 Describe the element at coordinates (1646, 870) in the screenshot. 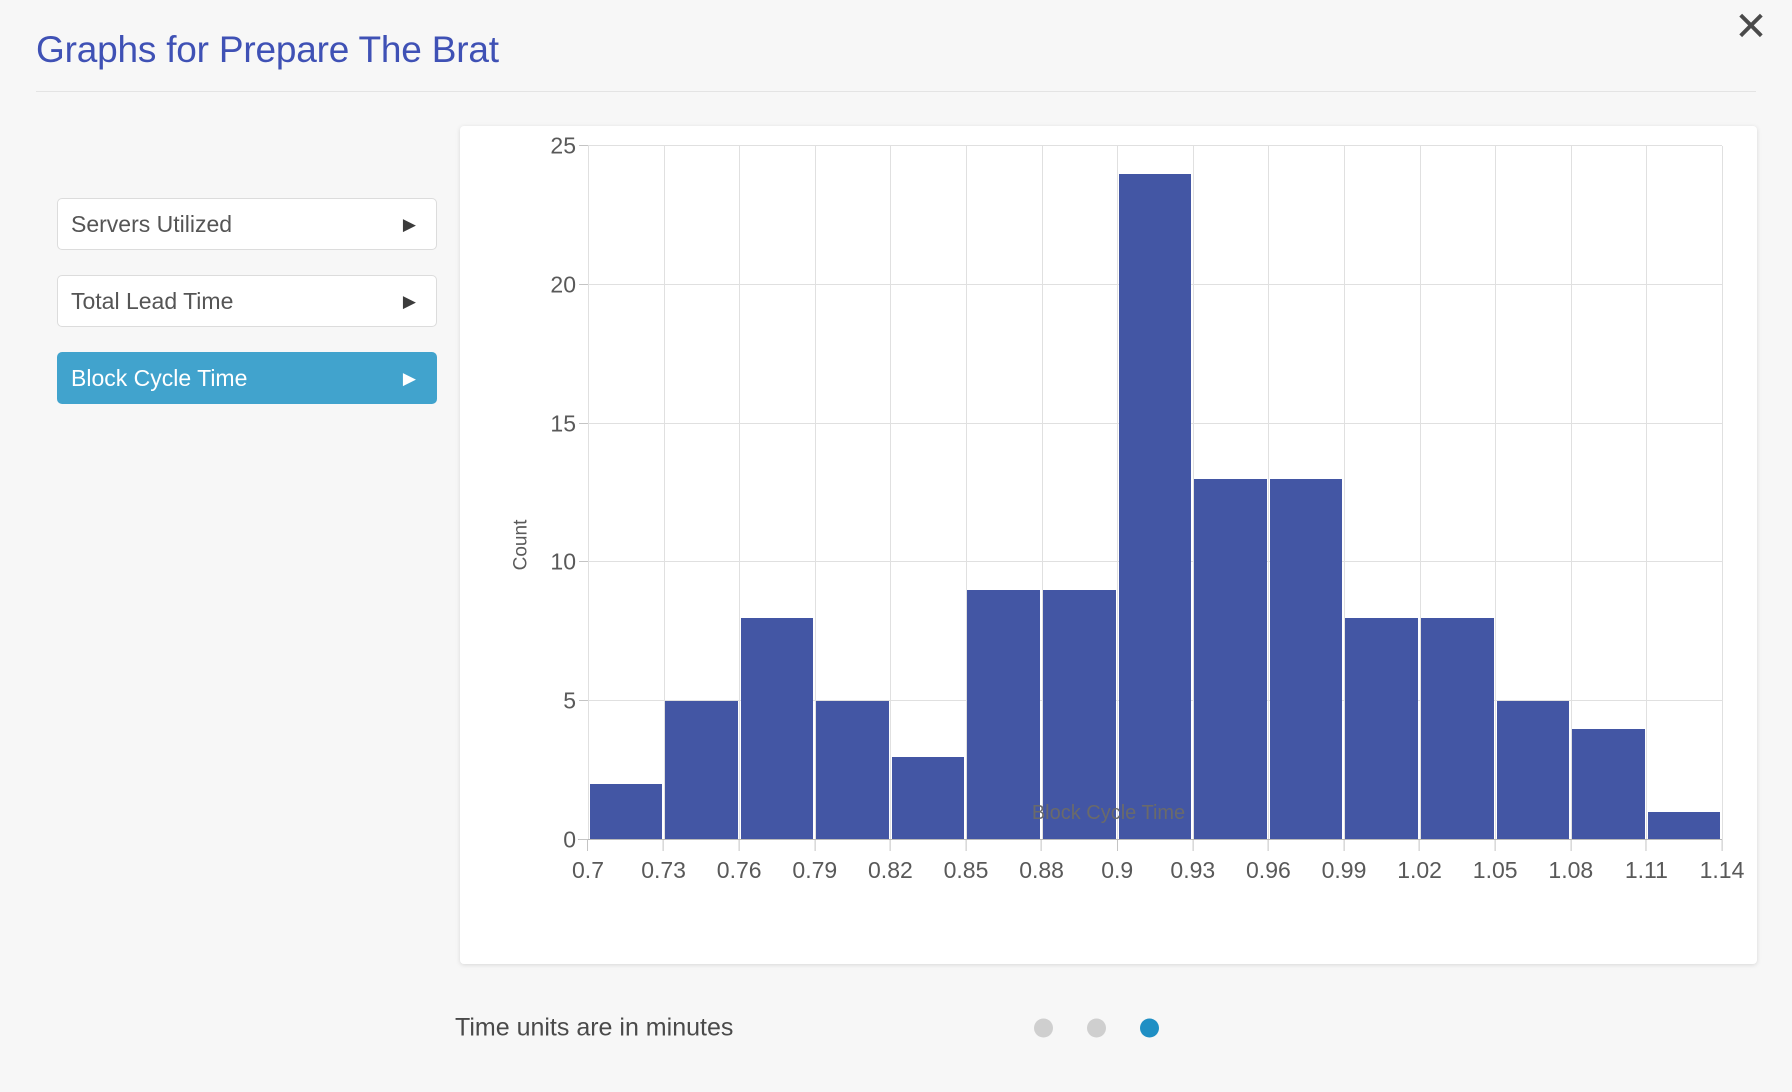

I see `x-tick-label: 1.11` at that location.